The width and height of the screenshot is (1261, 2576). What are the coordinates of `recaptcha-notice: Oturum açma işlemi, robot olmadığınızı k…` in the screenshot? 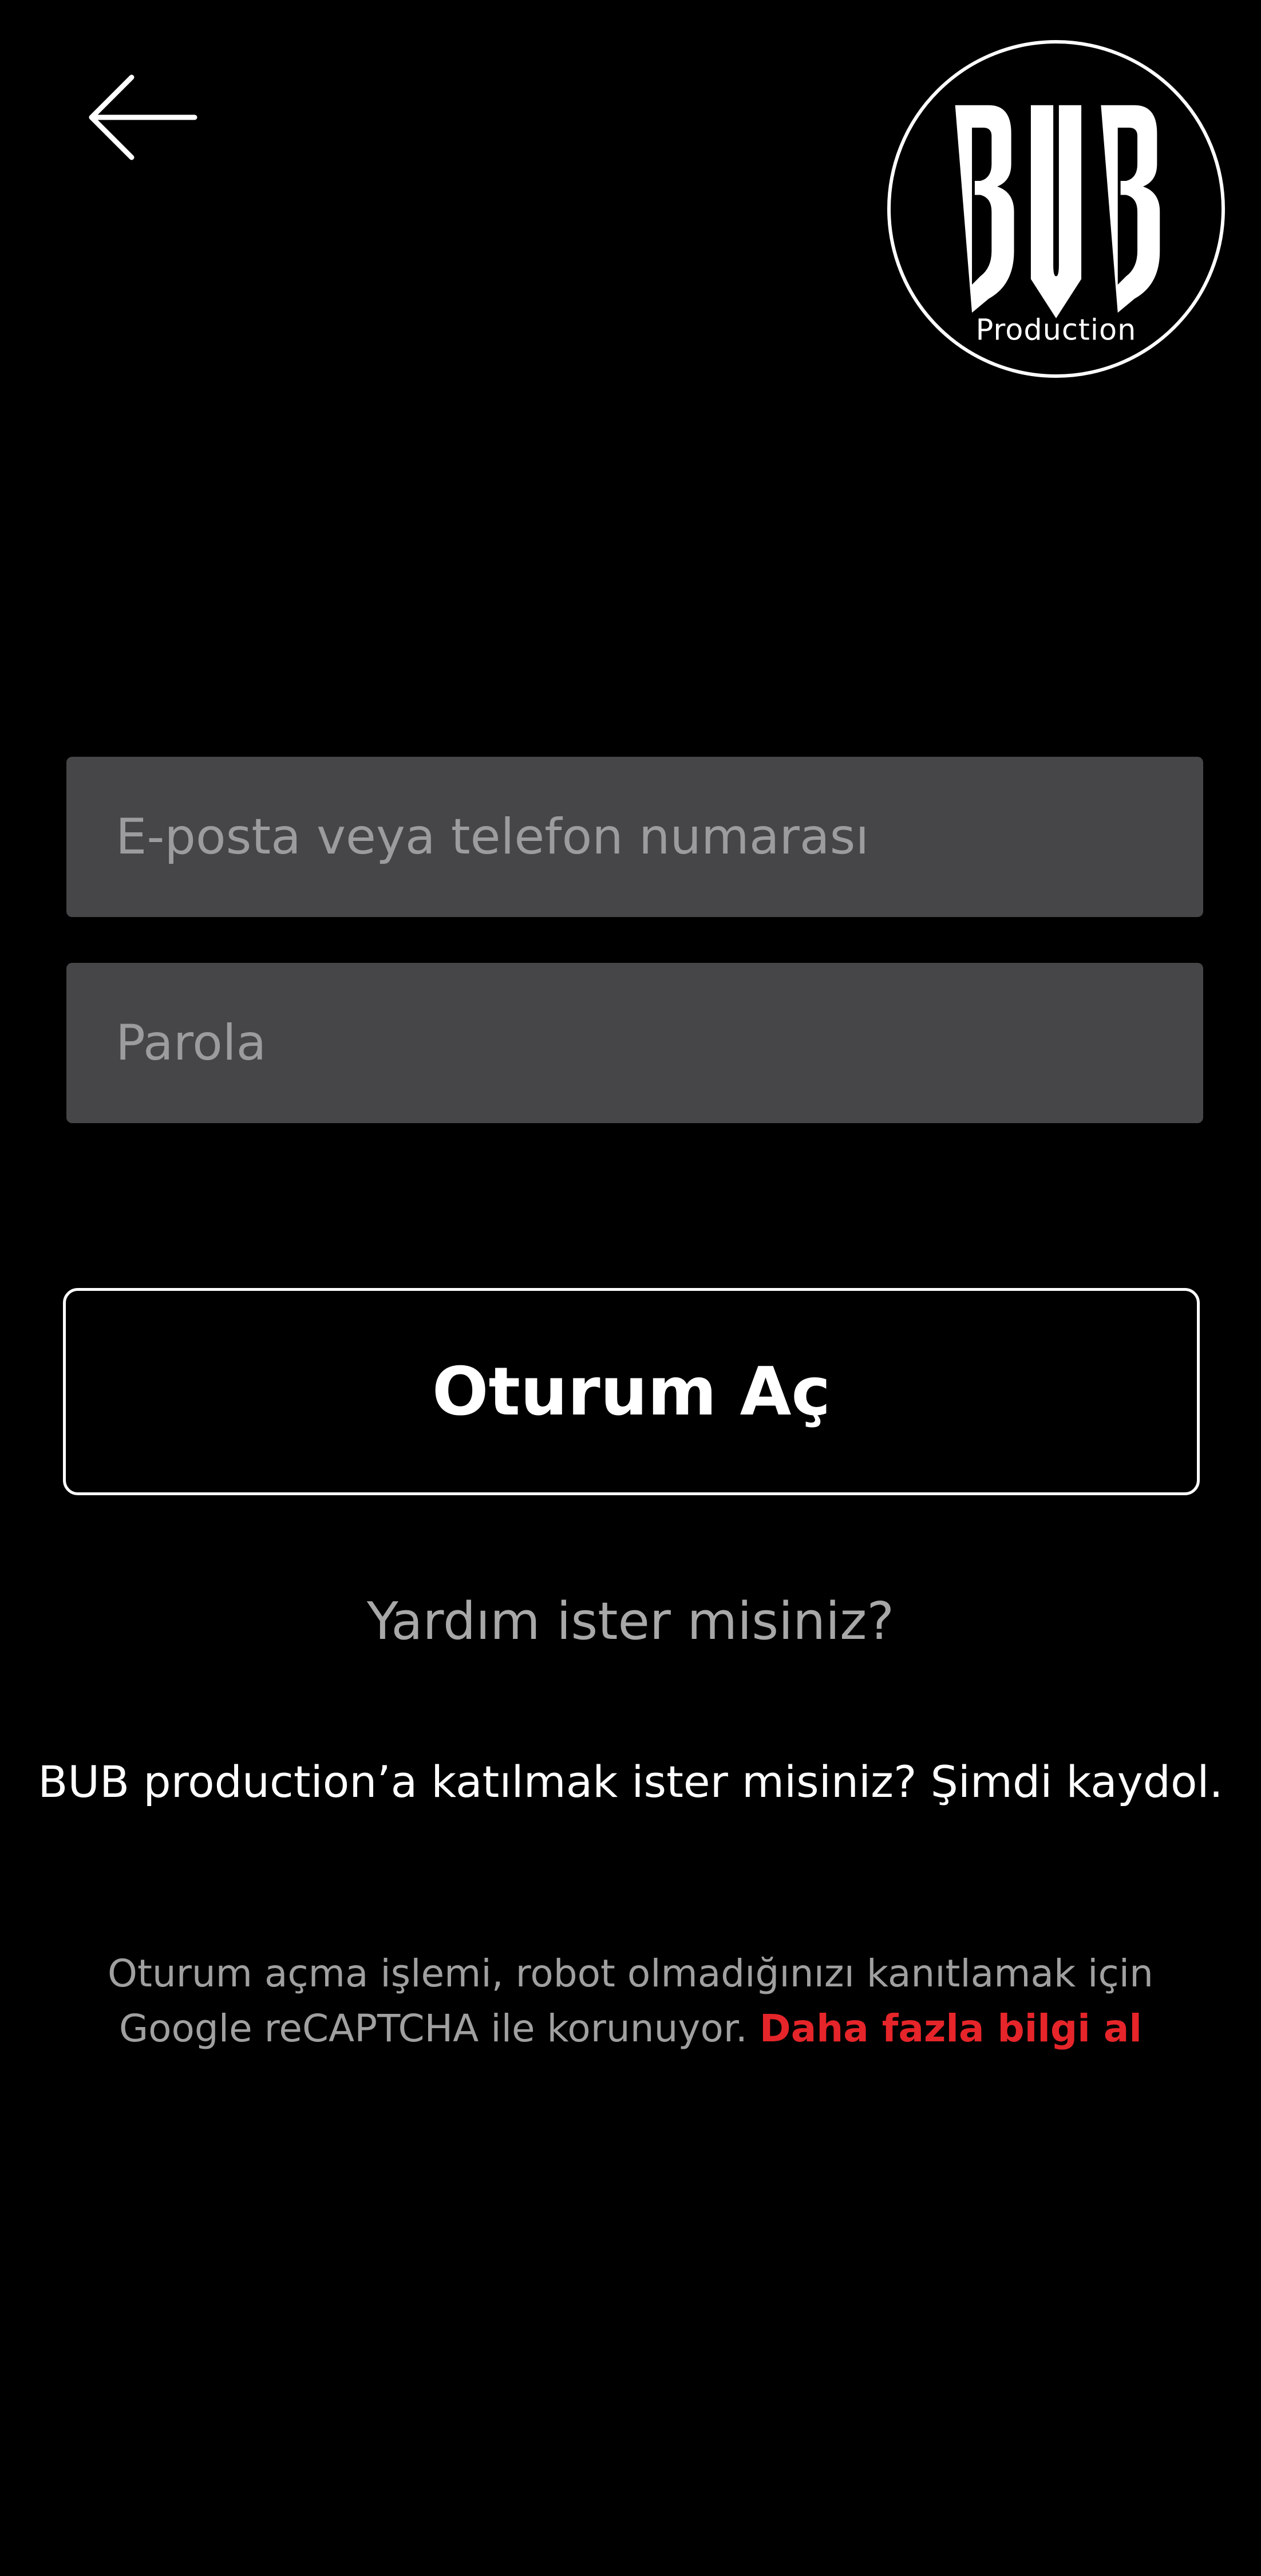 It's located at (630, 2001).